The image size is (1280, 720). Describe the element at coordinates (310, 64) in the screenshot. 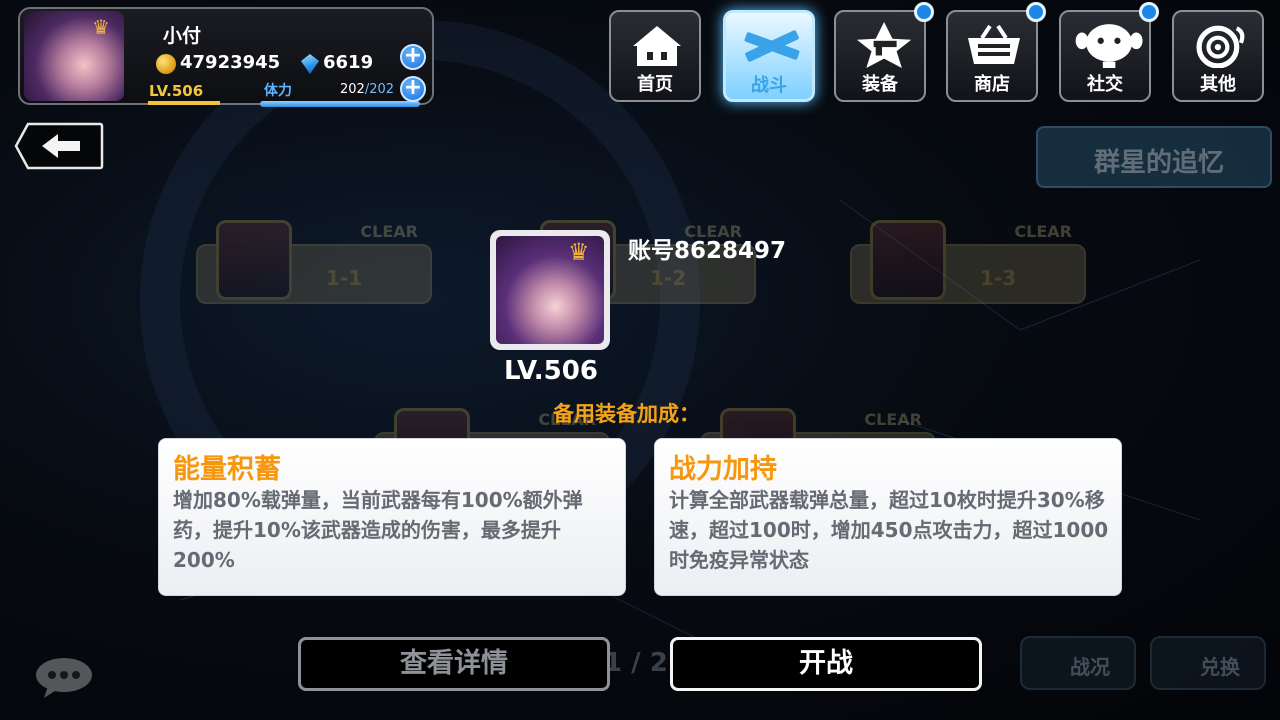

I see `diamond-icon` at that location.